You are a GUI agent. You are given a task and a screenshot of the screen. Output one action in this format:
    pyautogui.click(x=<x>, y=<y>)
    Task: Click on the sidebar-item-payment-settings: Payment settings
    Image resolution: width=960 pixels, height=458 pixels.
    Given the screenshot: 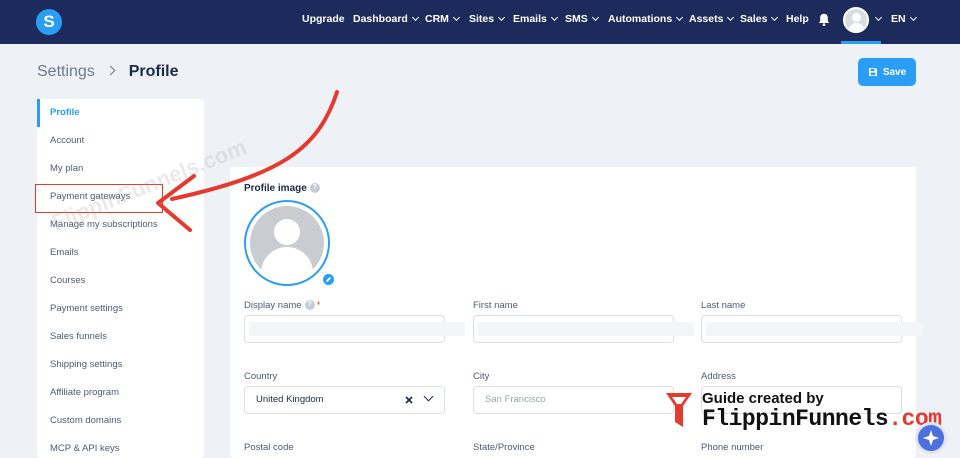 What is the action you would take?
    pyautogui.click(x=86, y=308)
    